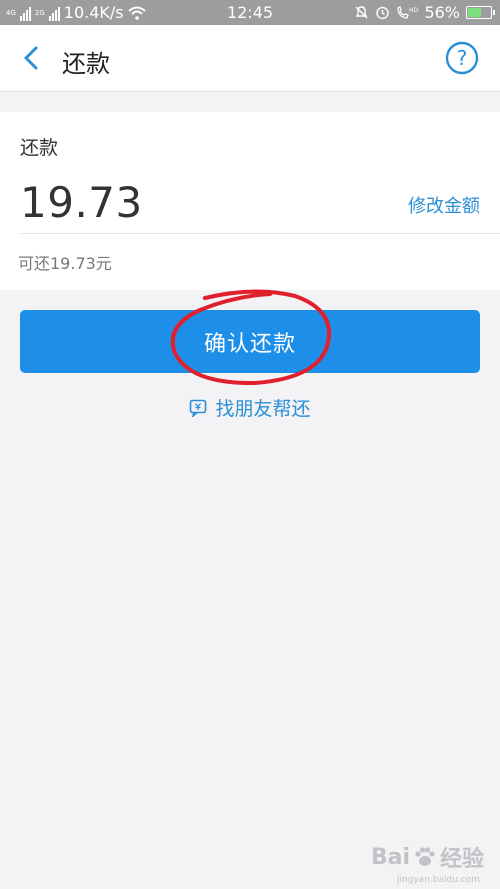 Image resolution: width=500 pixels, height=889 pixels. I want to click on watermark-text-right: 经验, so click(461, 859).